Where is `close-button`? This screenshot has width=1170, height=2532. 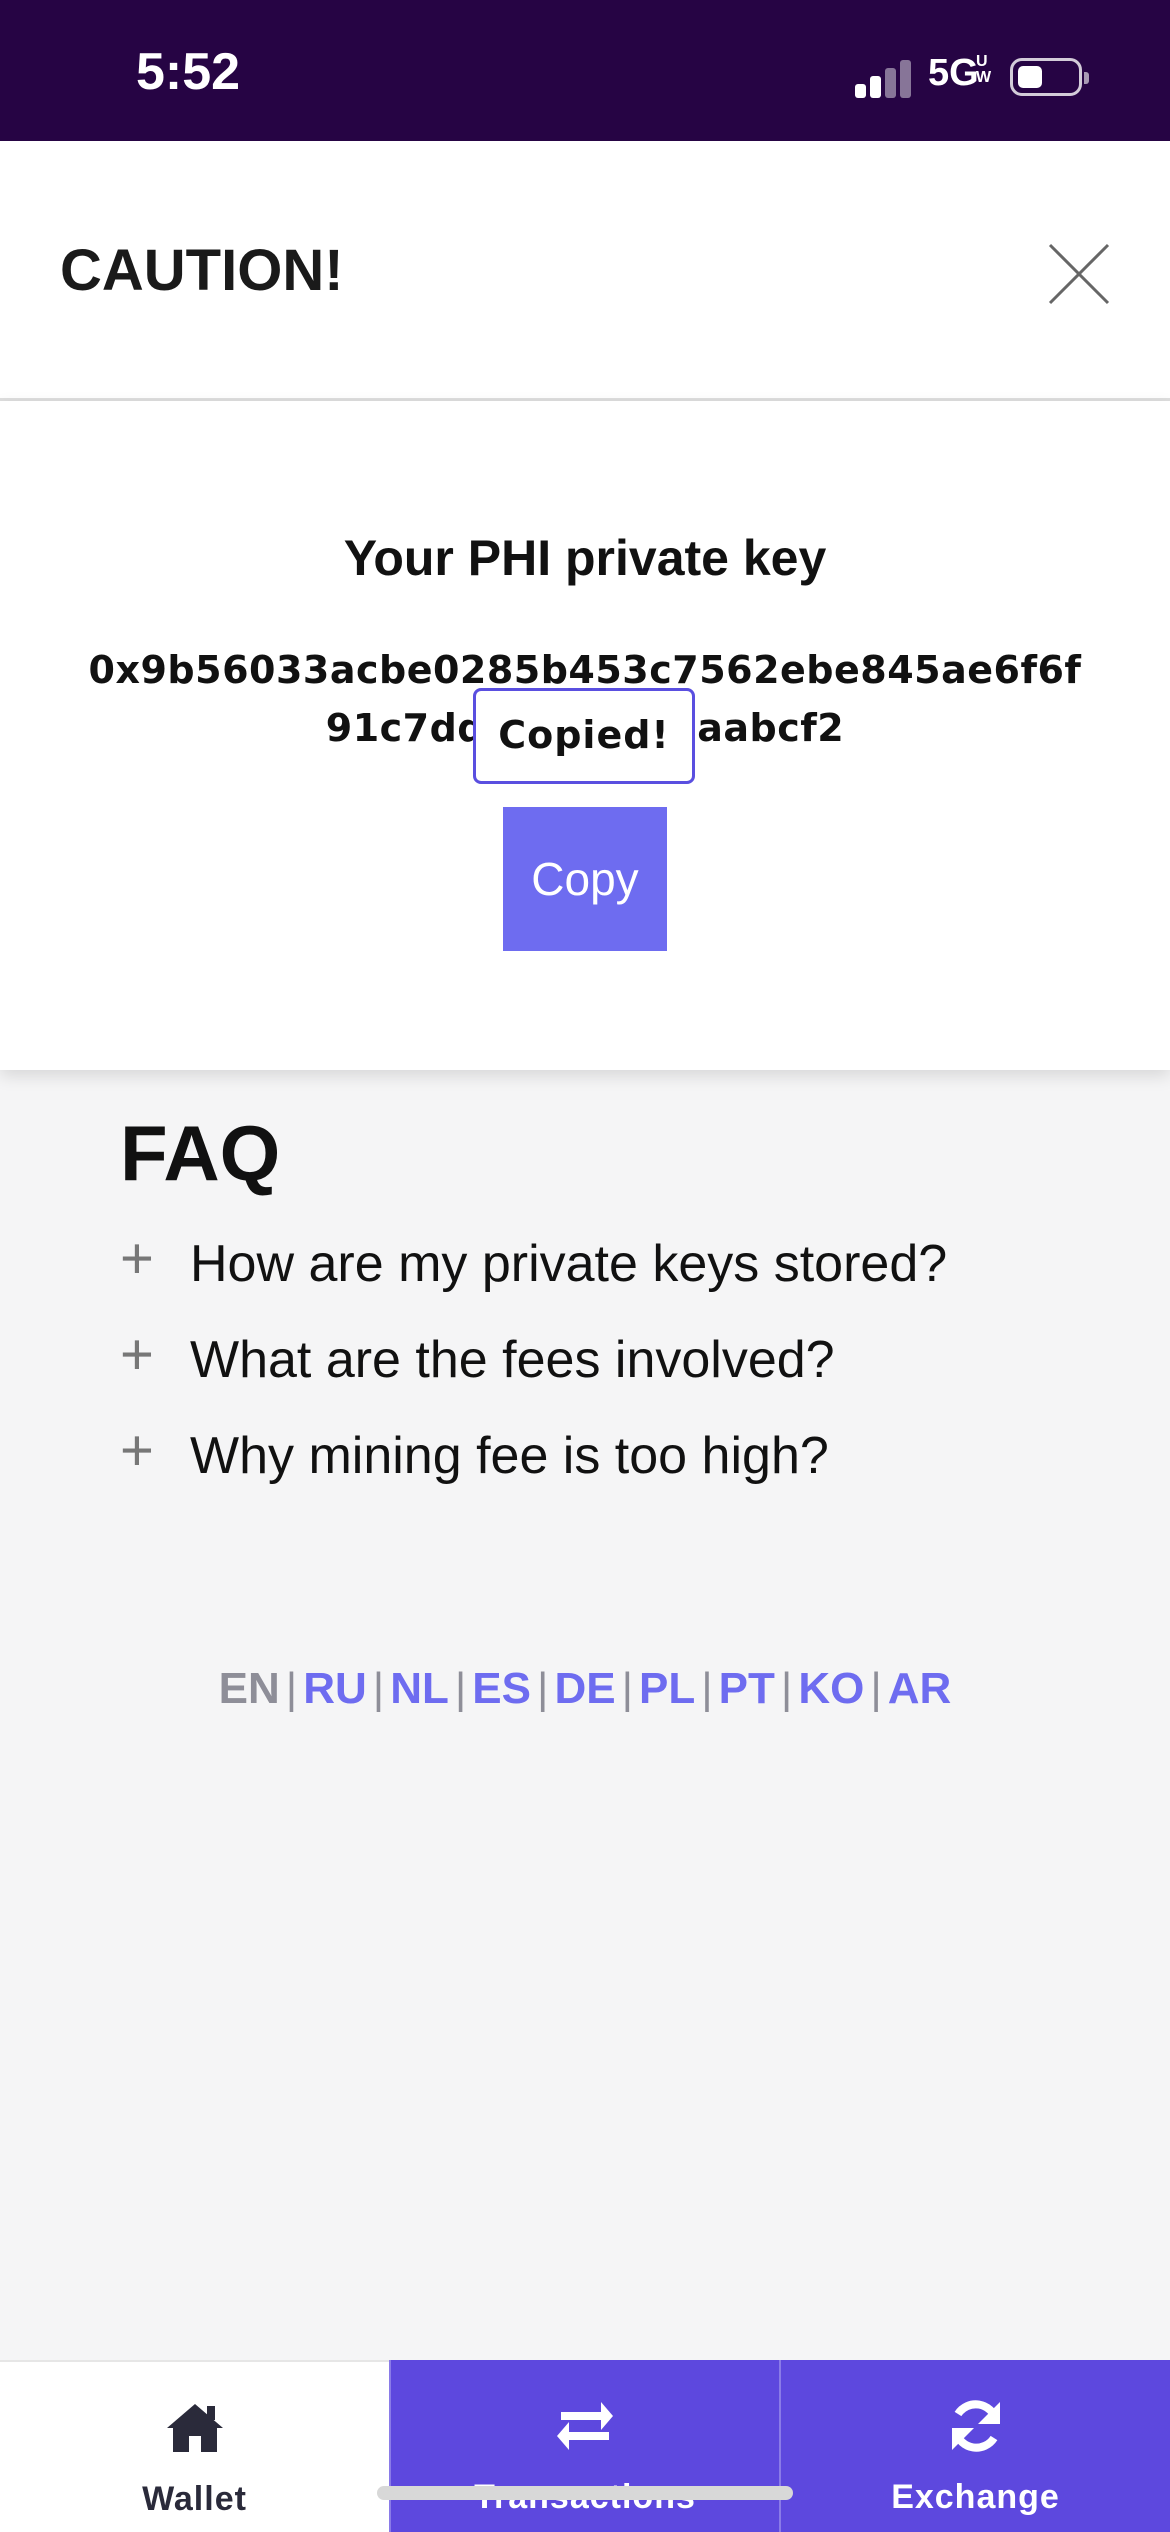 close-button is located at coordinates (1079, 274).